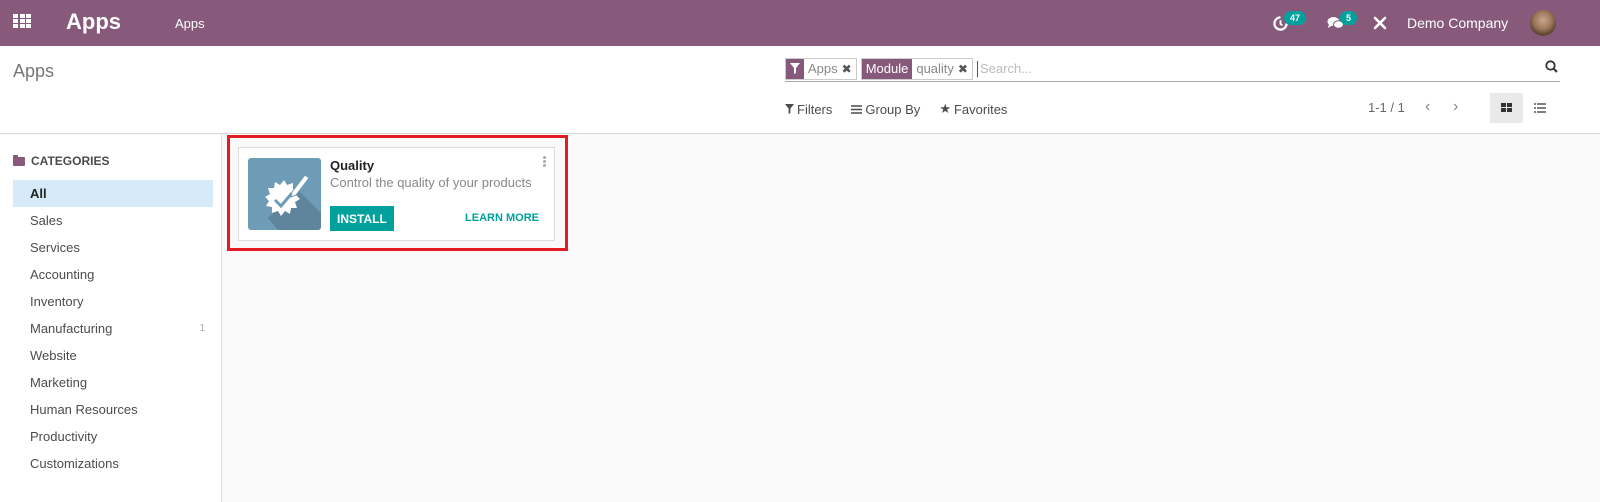 The width and height of the screenshot is (1600, 502). What do you see at coordinates (34, 71) in the screenshot?
I see `breadcrumb: Apps` at bounding box center [34, 71].